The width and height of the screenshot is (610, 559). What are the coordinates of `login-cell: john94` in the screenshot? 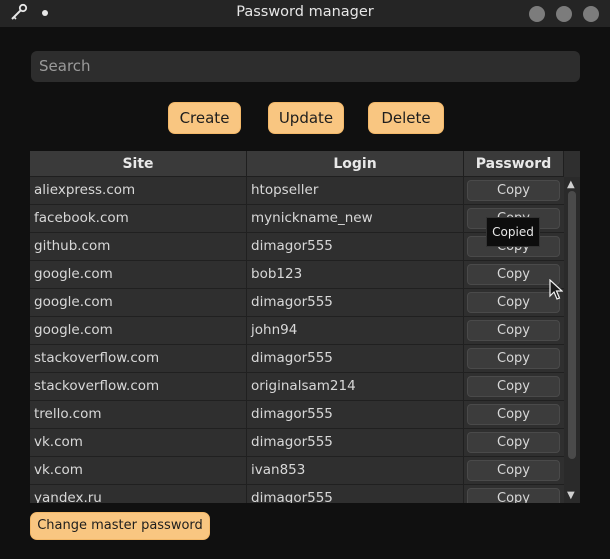 It's located at (355, 331).